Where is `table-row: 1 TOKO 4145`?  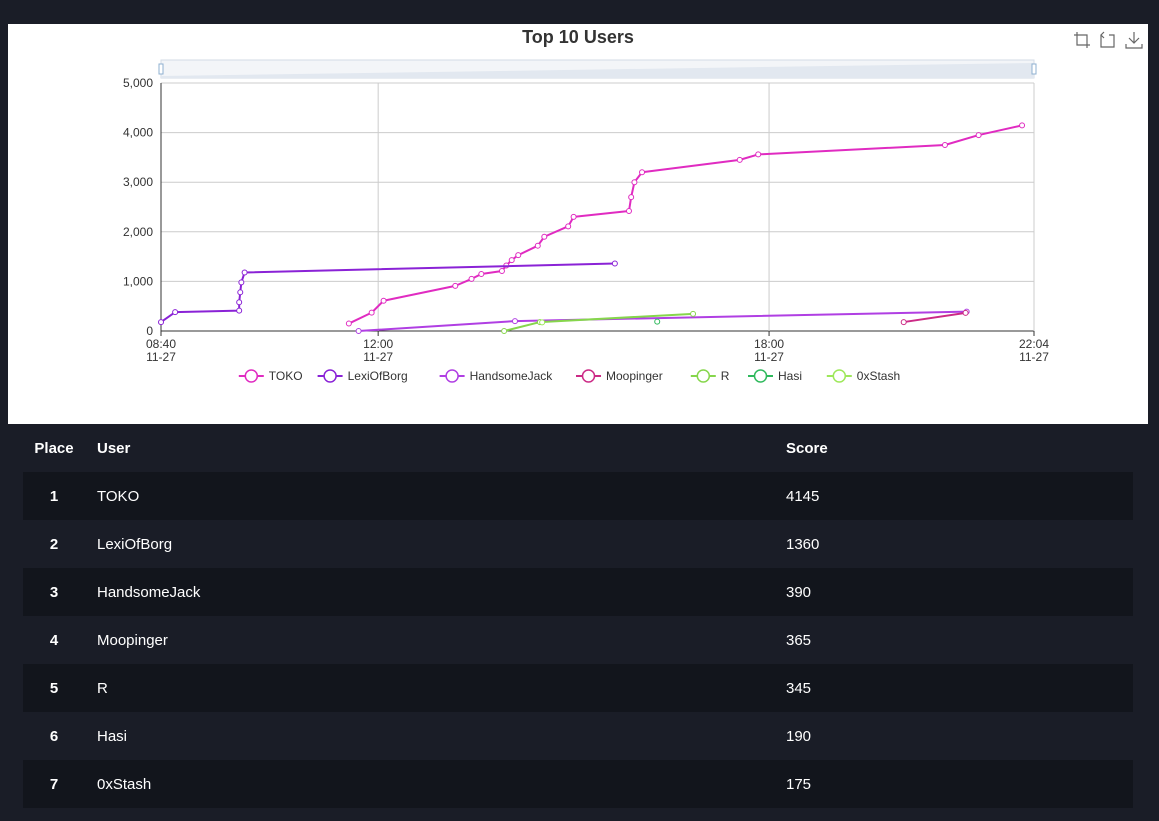
table-row: 1 TOKO 4145 is located at coordinates (578, 496).